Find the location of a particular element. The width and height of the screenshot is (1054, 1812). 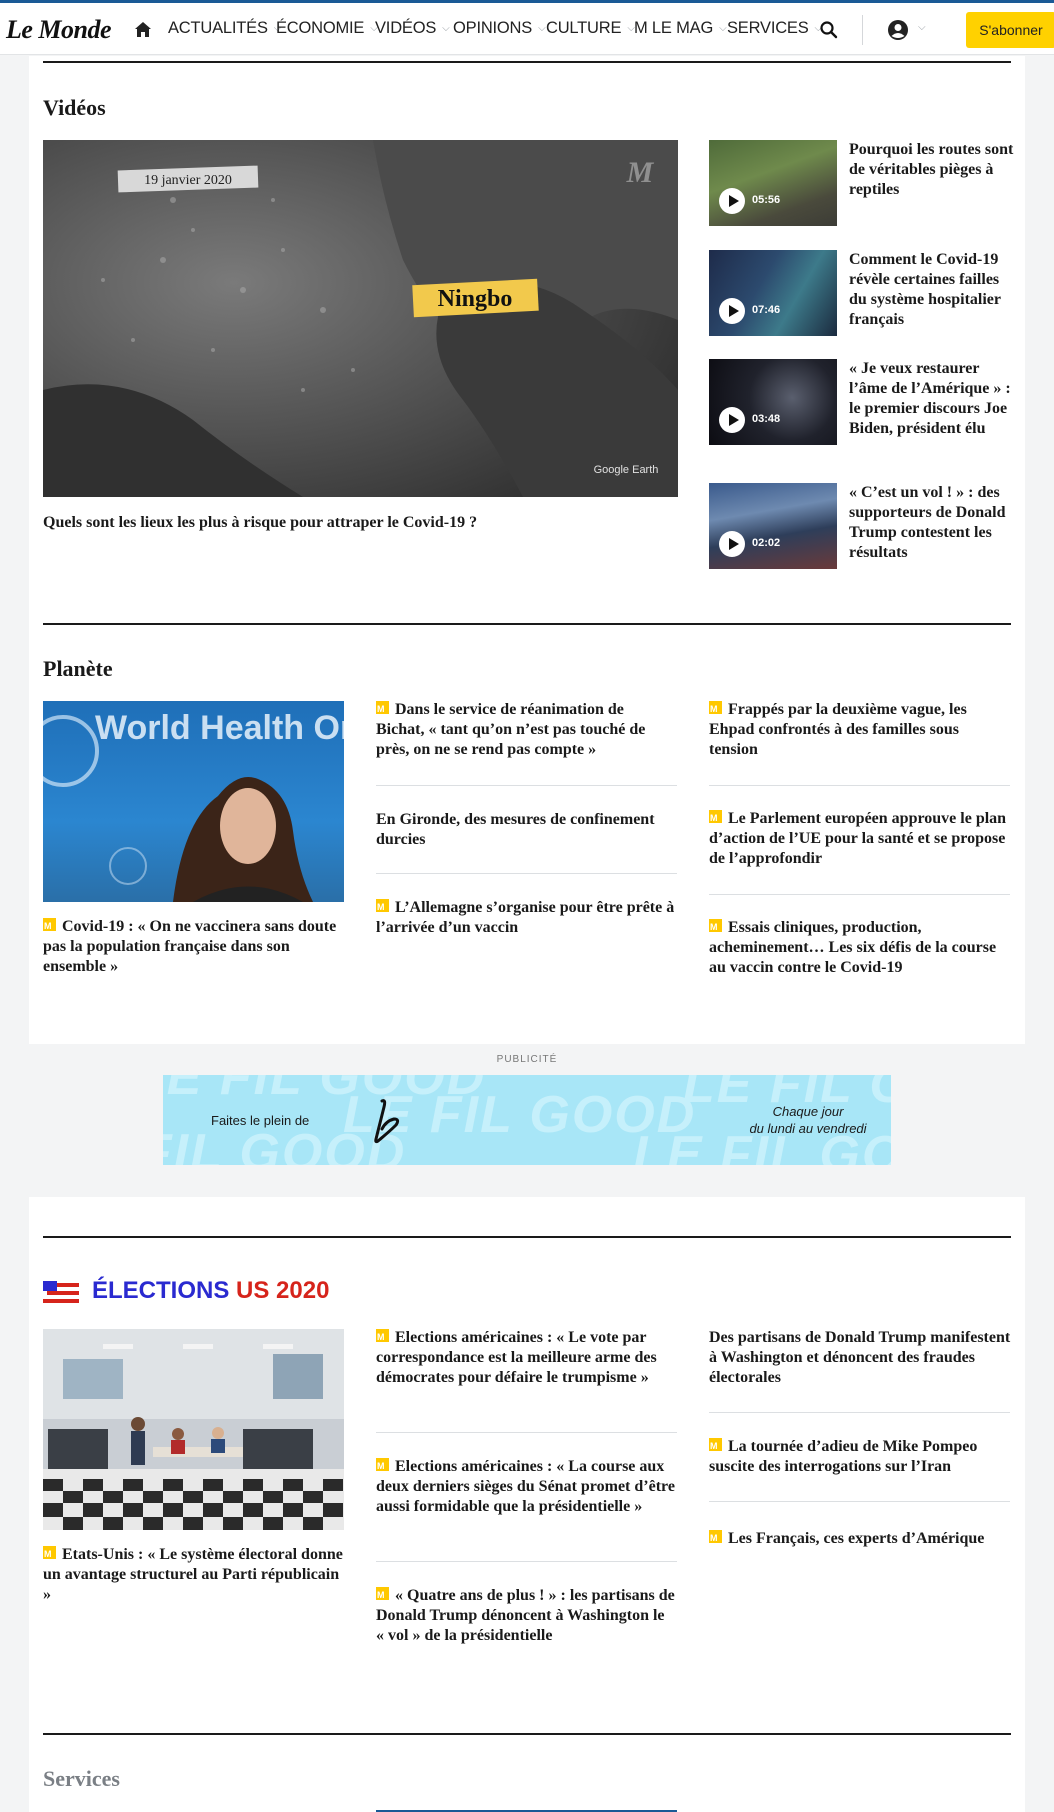

video-duration: 07:46 is located at coordinates (766, 310).